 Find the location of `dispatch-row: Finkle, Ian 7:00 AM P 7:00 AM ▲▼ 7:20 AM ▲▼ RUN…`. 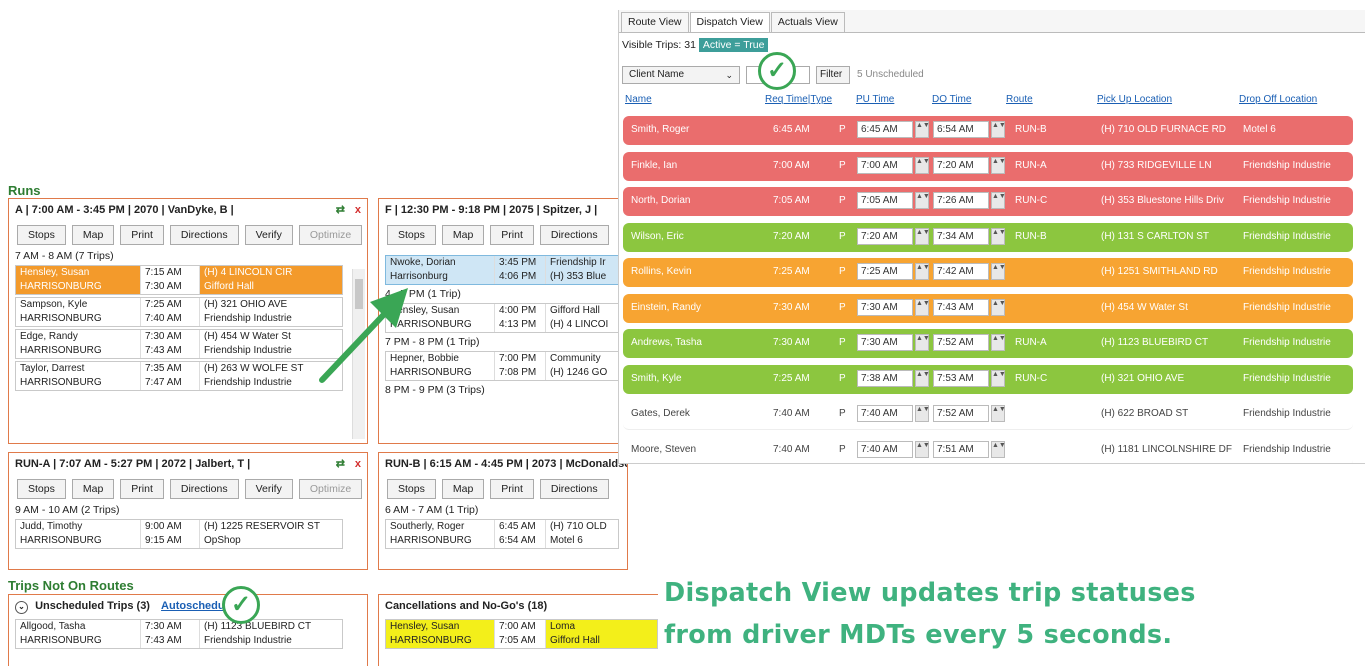

dispatch-row: Finkle, Ian 7:00 AM P 7:00 AM ▲▼ 7:20 AM ▲▼ RUN… is located at coordinates (988, 166).